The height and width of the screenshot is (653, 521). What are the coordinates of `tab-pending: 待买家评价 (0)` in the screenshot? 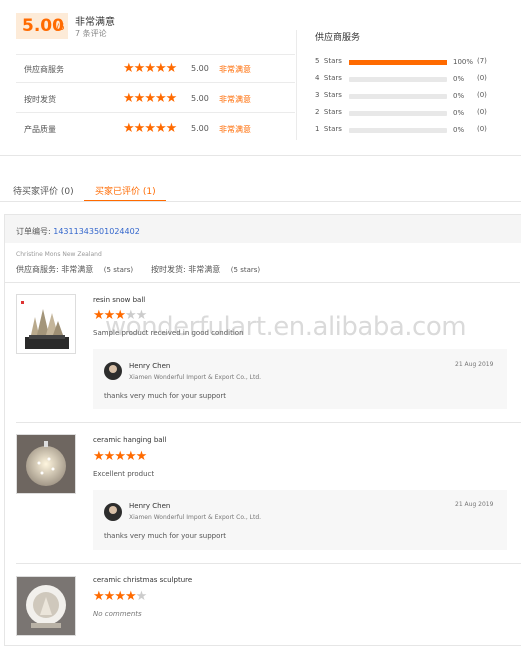 It's located at (43, 190).